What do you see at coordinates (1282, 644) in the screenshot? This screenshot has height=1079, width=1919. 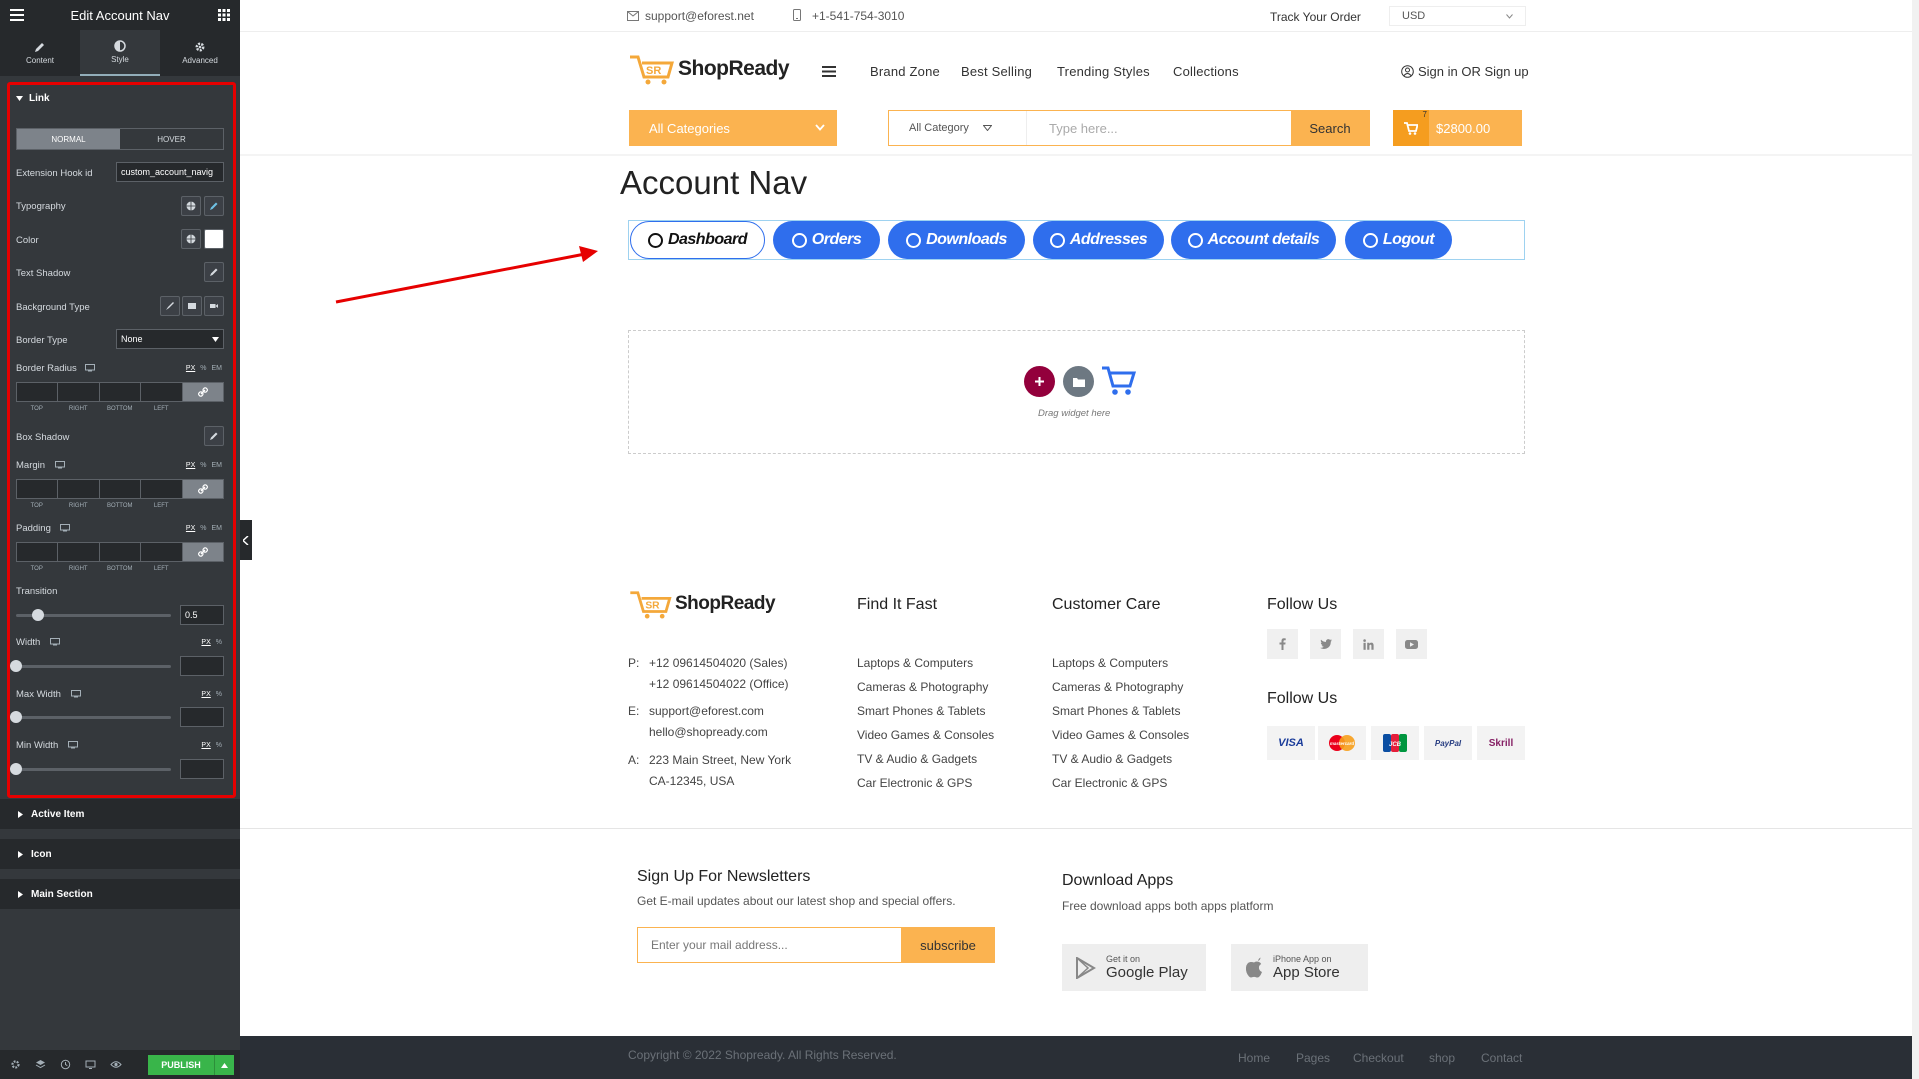 I see `facebook-icon` at bounding box center [1282, 644].